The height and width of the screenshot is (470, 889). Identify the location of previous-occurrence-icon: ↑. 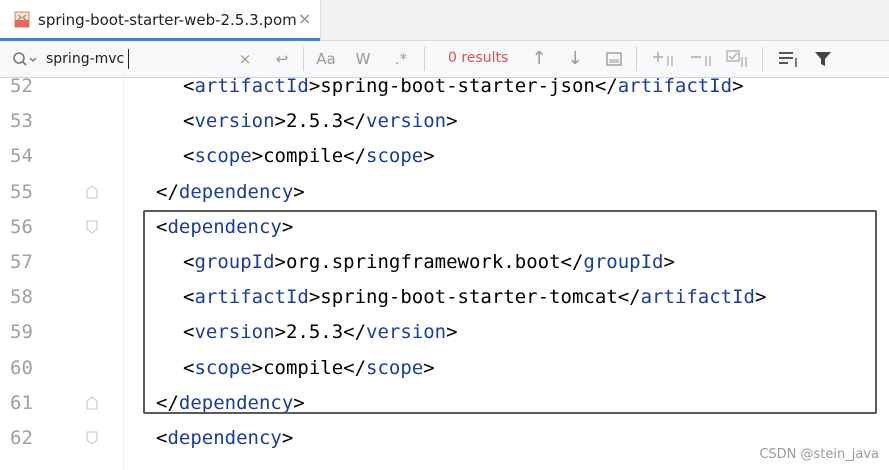
(539, 59).